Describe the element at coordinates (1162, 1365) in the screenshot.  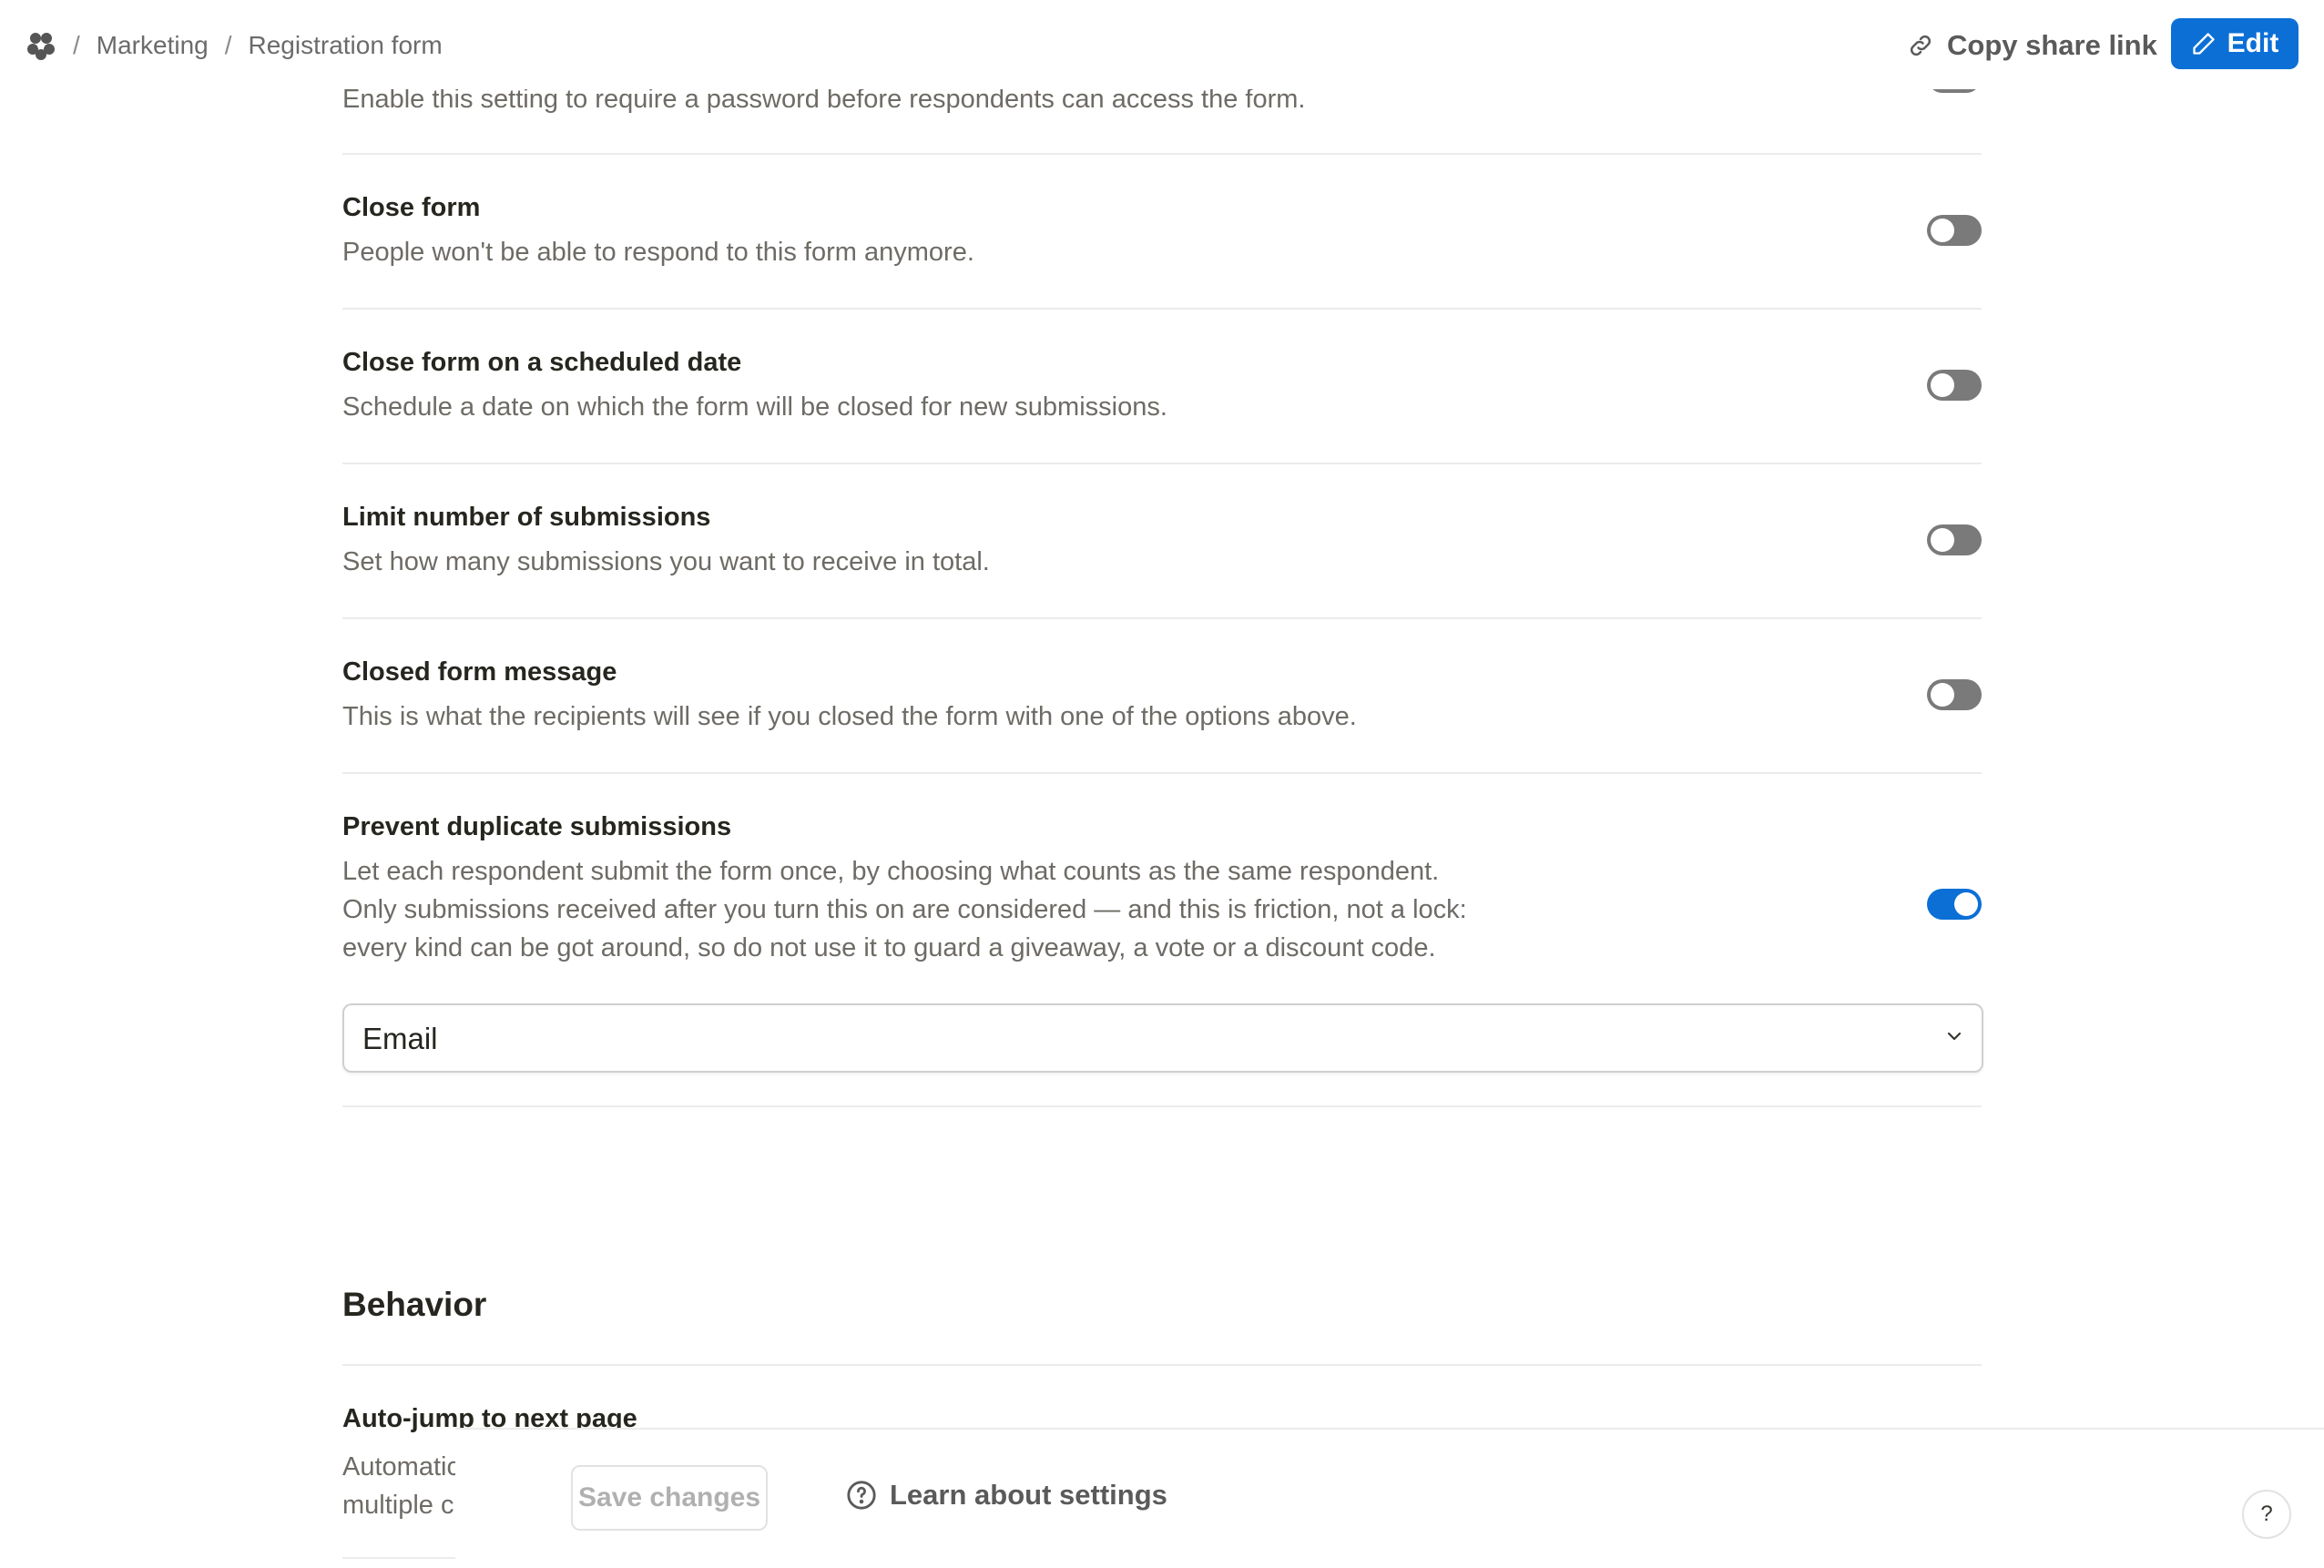
I see `section-divider` at that location.